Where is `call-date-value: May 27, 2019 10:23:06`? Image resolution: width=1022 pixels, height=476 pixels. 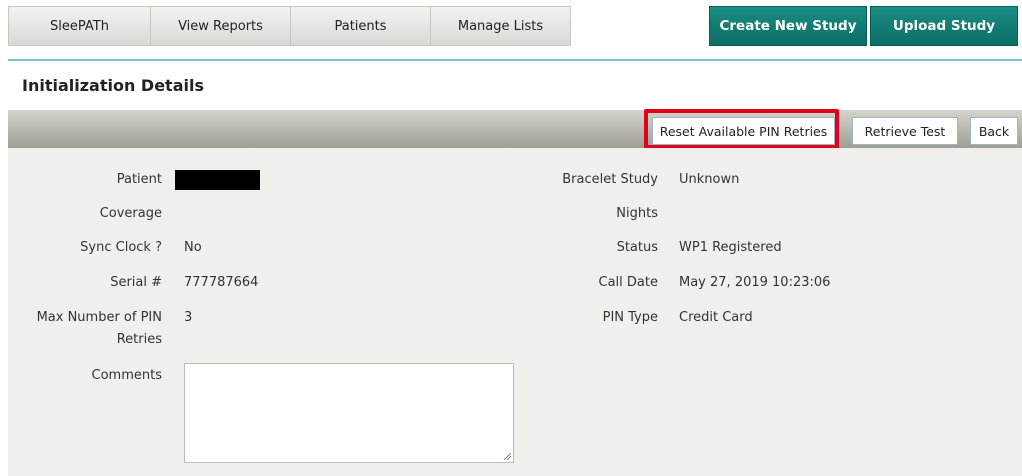
call-date-value: May 27, 2019 10:23:06 is located at coordinates (755, 282).